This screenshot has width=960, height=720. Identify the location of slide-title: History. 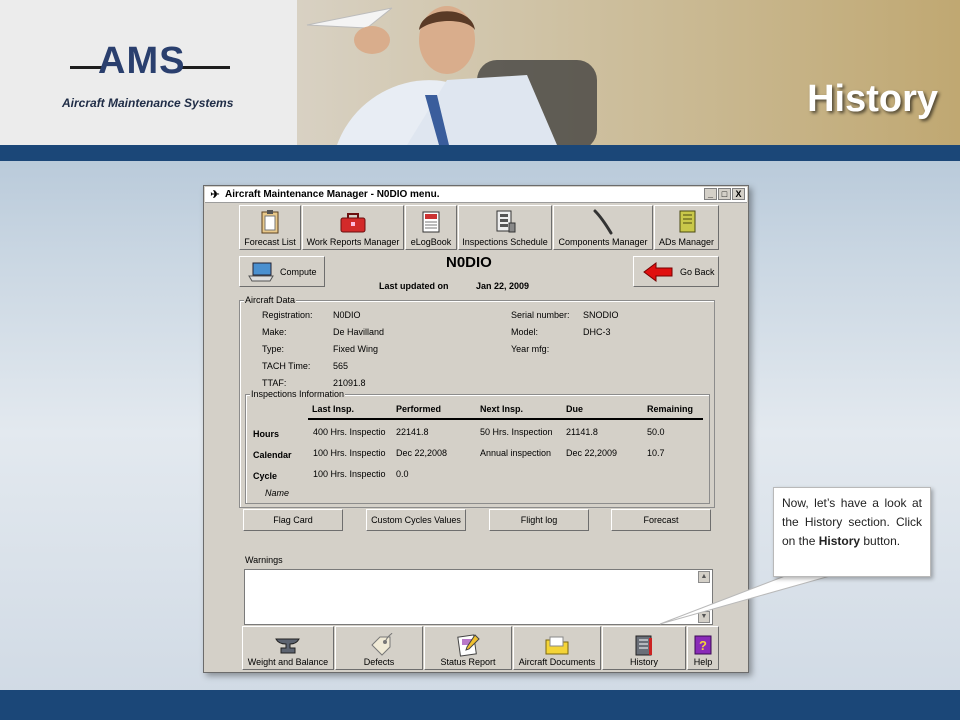
(872, 99).